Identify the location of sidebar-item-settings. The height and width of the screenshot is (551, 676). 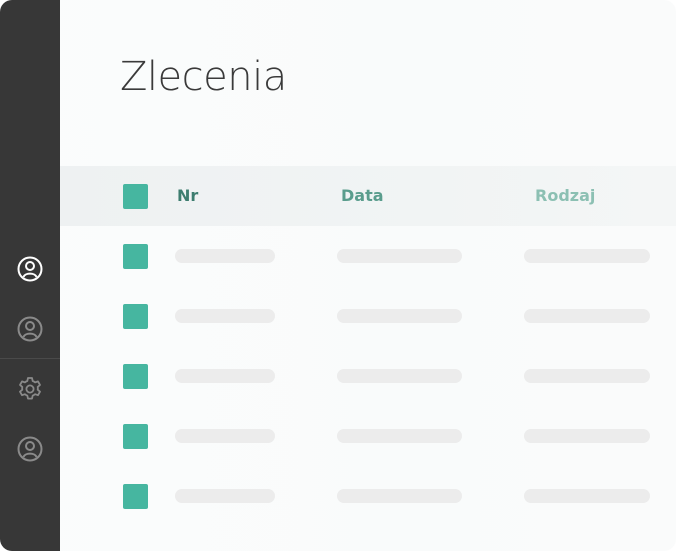
(30, 389).